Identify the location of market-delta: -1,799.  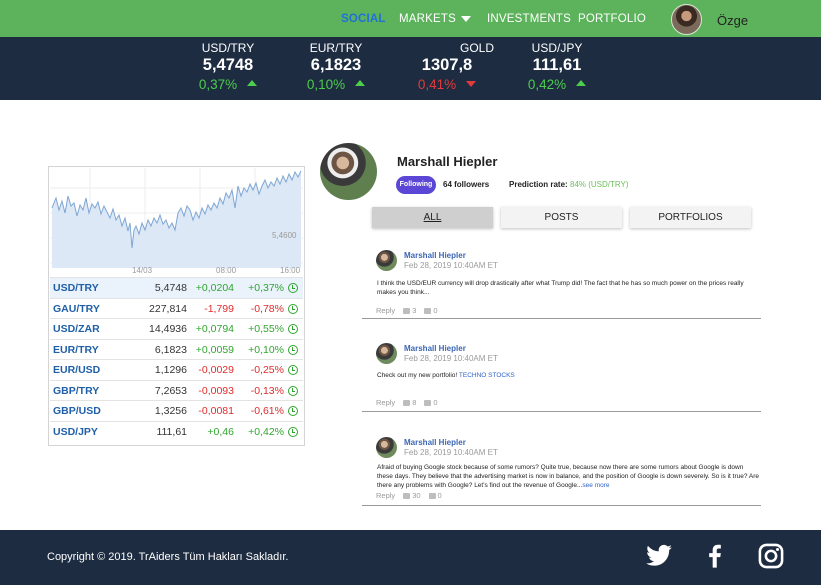
(219, 308).